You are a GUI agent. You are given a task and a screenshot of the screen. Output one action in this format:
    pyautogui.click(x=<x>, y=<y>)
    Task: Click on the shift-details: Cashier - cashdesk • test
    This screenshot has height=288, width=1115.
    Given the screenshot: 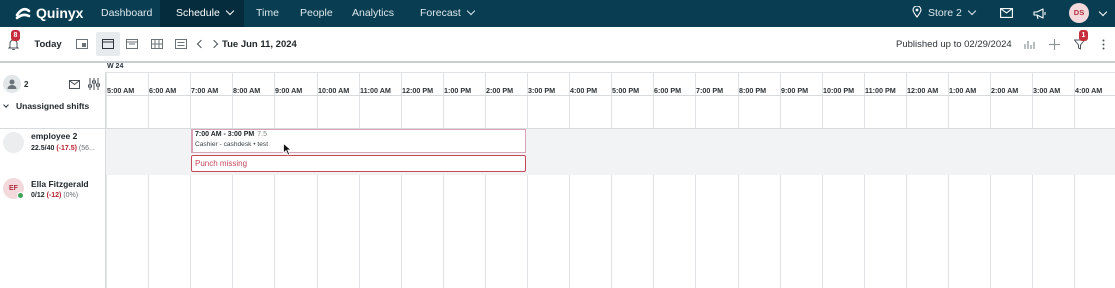 What is the action you would take?
    pyautogui.click(x=232, y=144)
    